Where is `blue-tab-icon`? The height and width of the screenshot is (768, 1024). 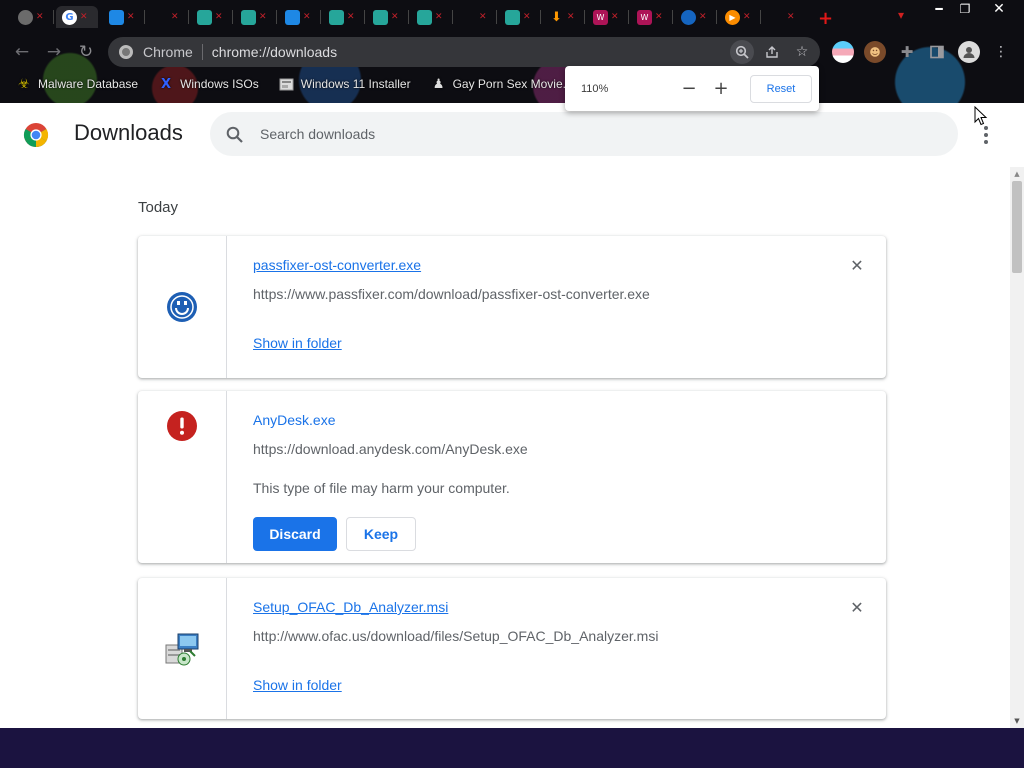
blue-tab-icon is located at coordinates (292, 17).